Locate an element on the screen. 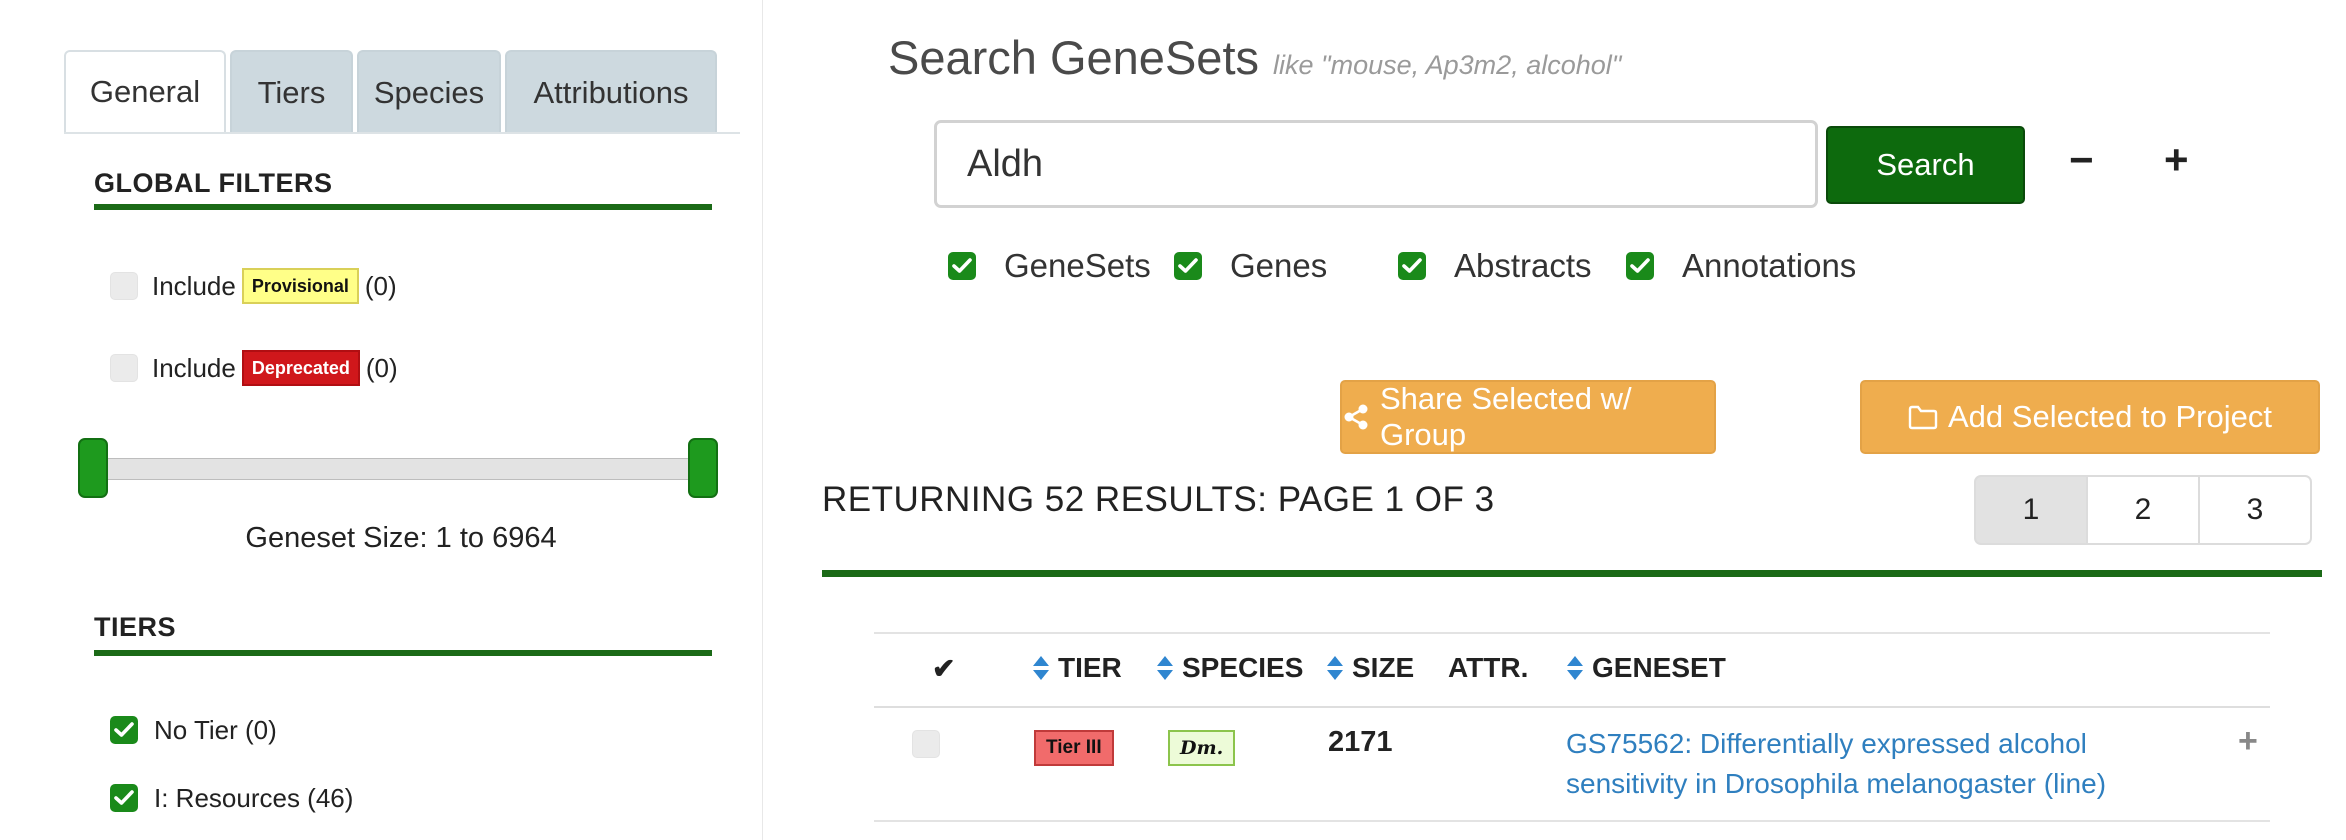  row-add-button: + is located at coordinates (2248, 741).